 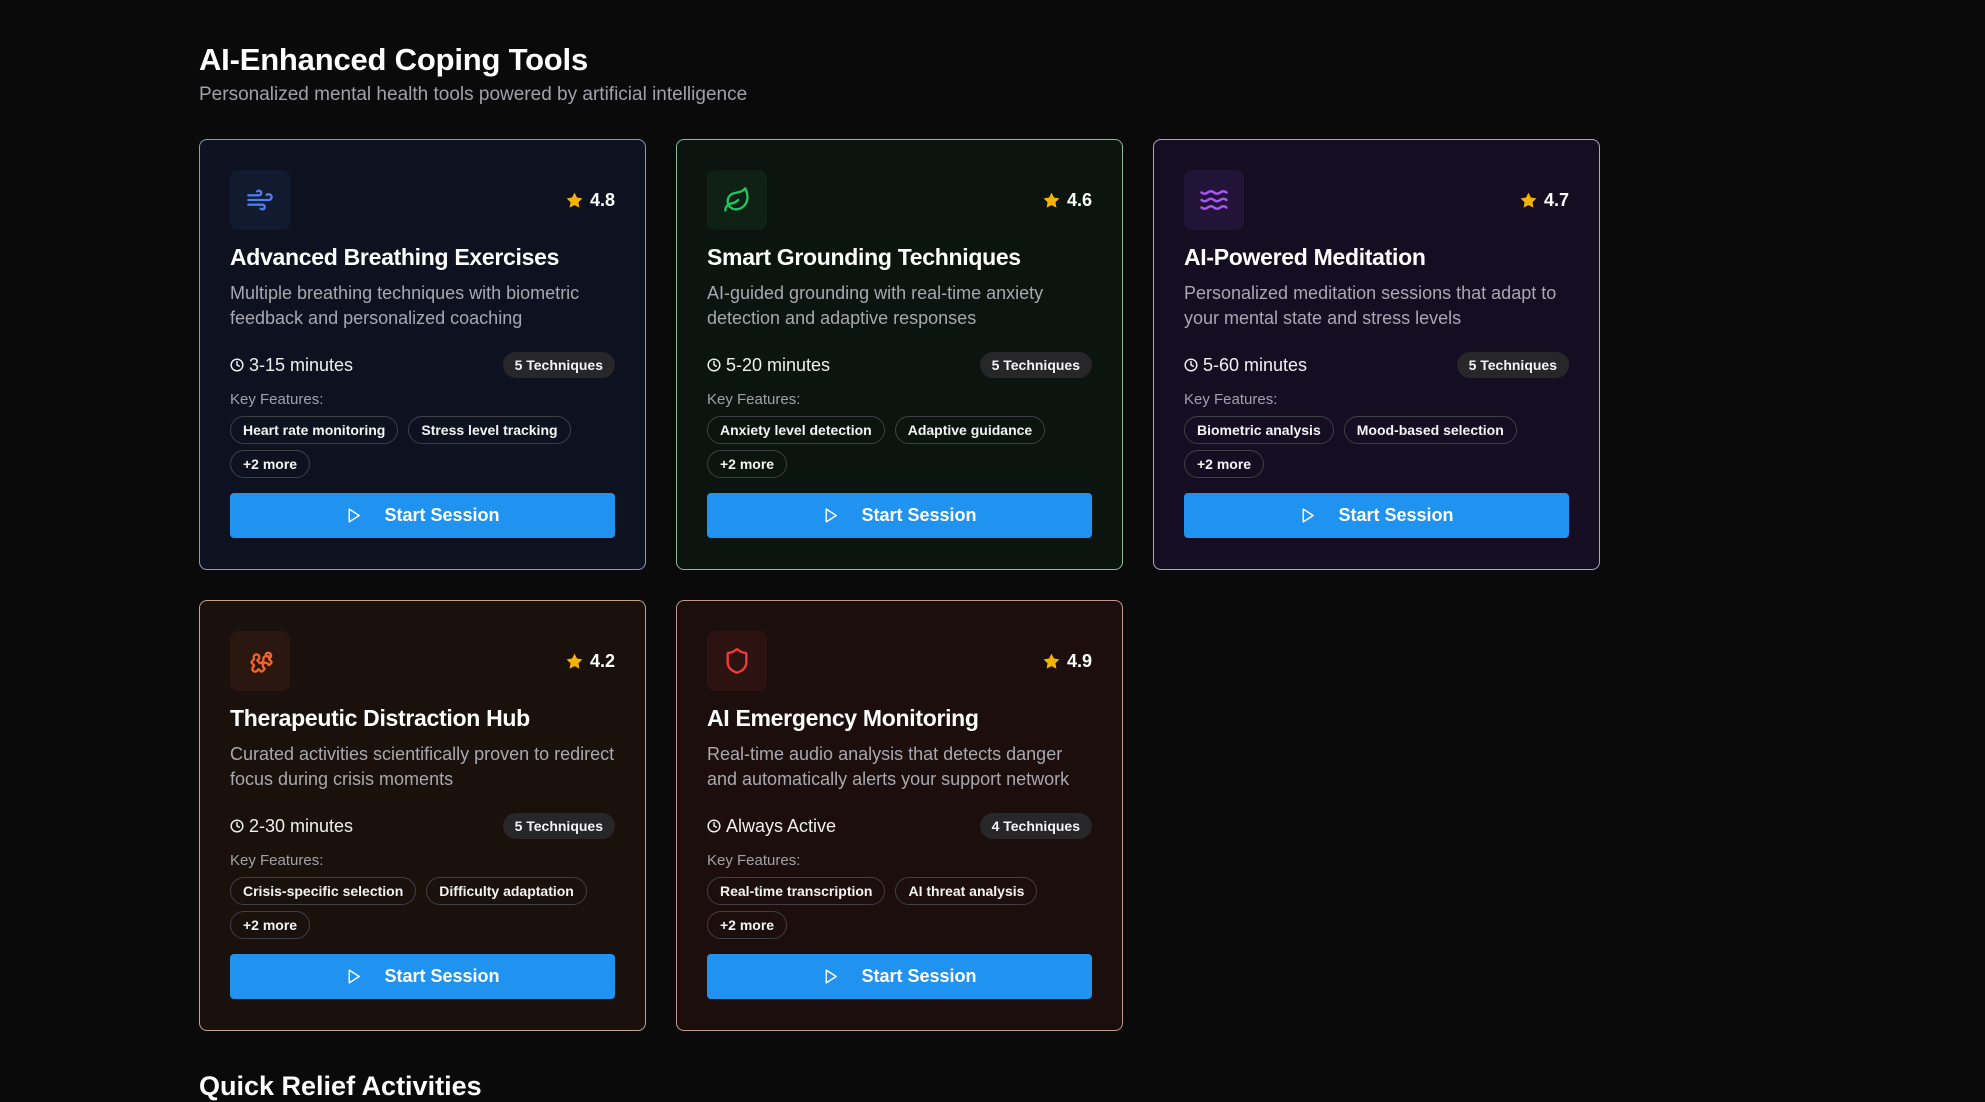 I want to click on duration: 5-60 minutes, so click(x=1245, y=365).